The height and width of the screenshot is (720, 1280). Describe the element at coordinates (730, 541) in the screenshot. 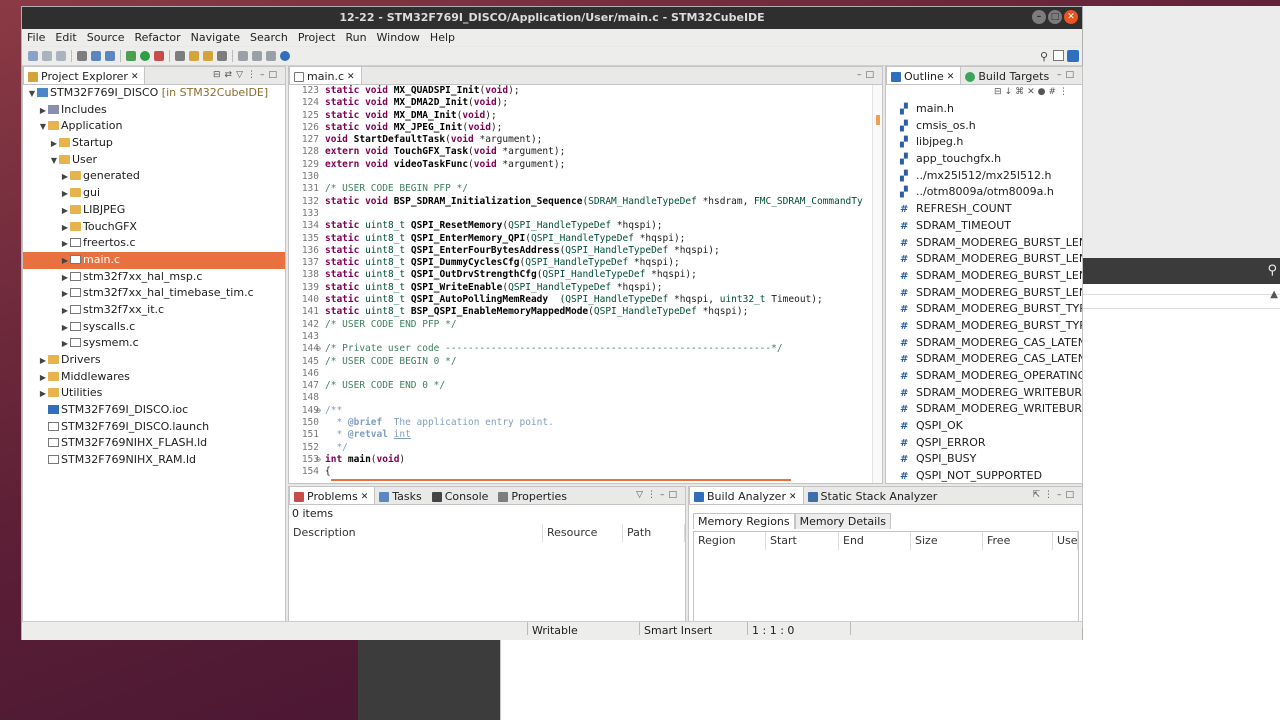

I see `column-region: Region` at that location.